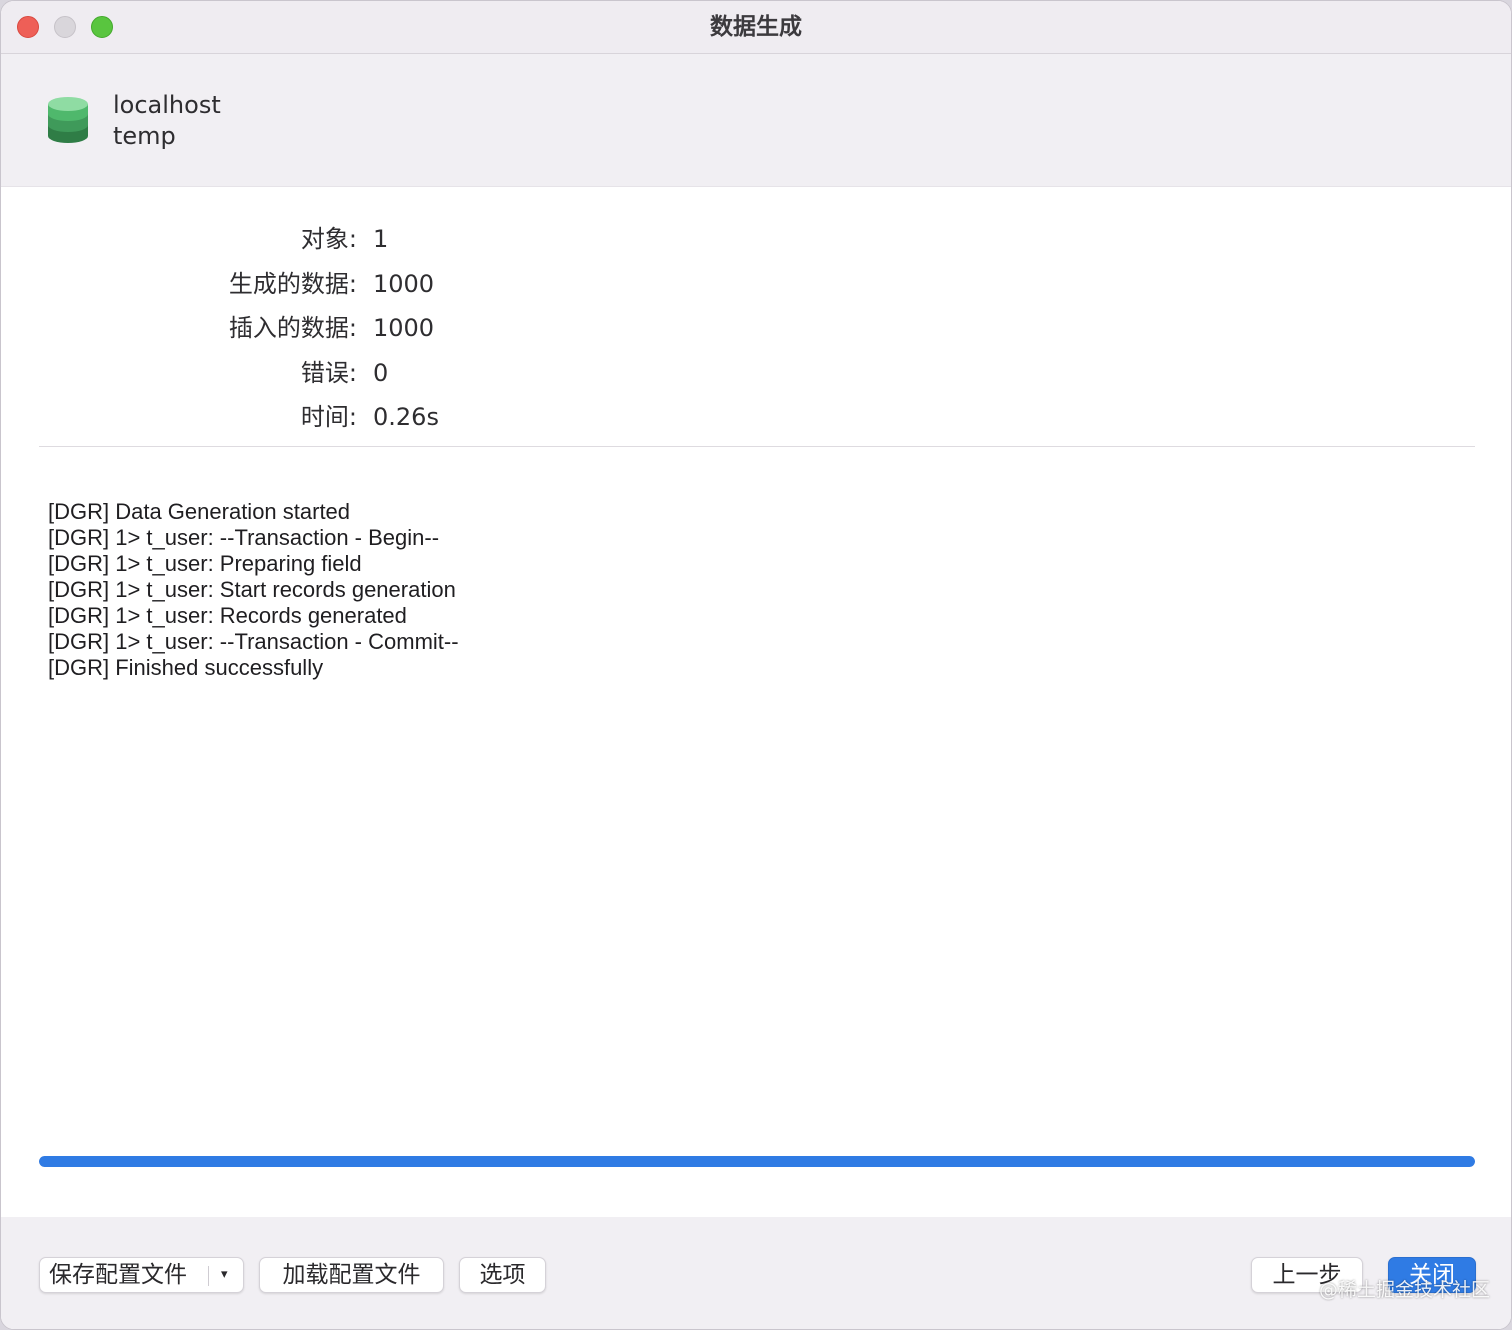 Image resolution: width=1512 pixels, height=1330 pixels. What do you see at coordinates (381, 372) in the screenshot?
I see `stat-value: 0` at bounding box center [381, 372].